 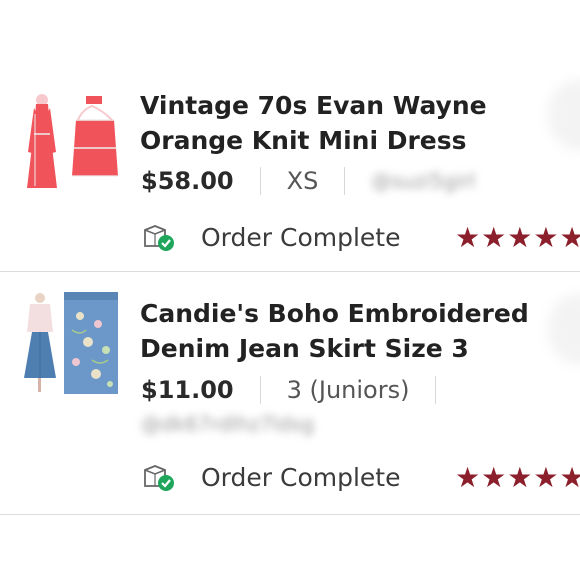 I want to click on size: 3 (Juniors), so click(x=348, y=390).